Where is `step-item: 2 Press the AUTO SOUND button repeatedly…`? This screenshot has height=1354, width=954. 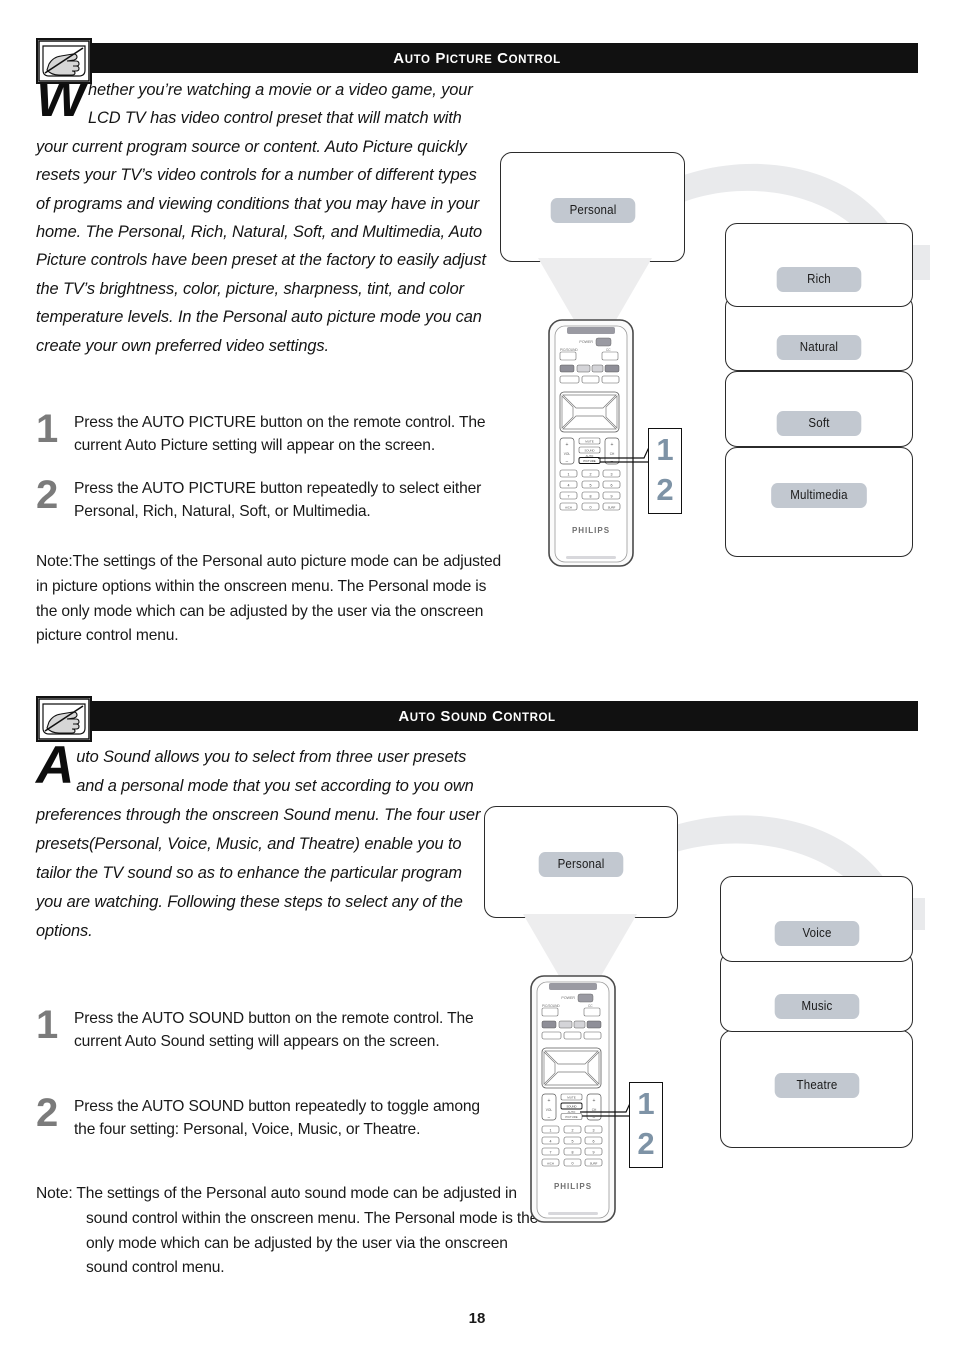 step-item: 2 Press the AUTO SOUND button repeatedly… is located at coordinates (262, 1116).